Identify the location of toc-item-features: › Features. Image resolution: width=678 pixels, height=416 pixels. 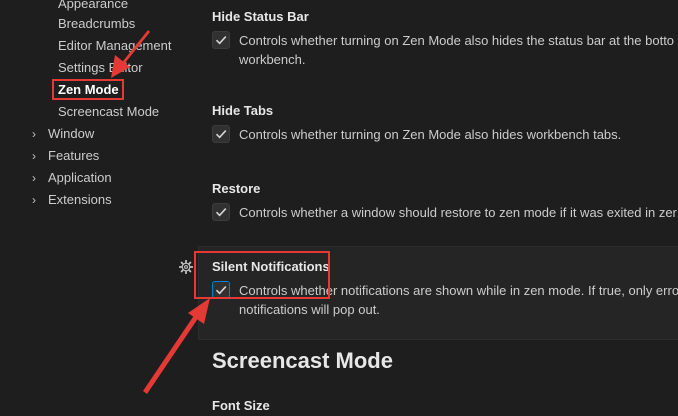
(65, 156).